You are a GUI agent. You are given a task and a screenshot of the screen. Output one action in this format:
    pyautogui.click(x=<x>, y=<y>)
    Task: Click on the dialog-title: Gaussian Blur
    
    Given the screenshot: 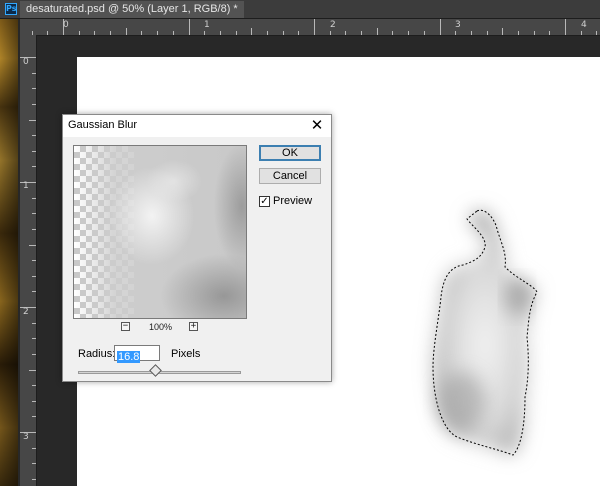 What is the action you would take?
    pyautogui.click(x=103, y=125)
    